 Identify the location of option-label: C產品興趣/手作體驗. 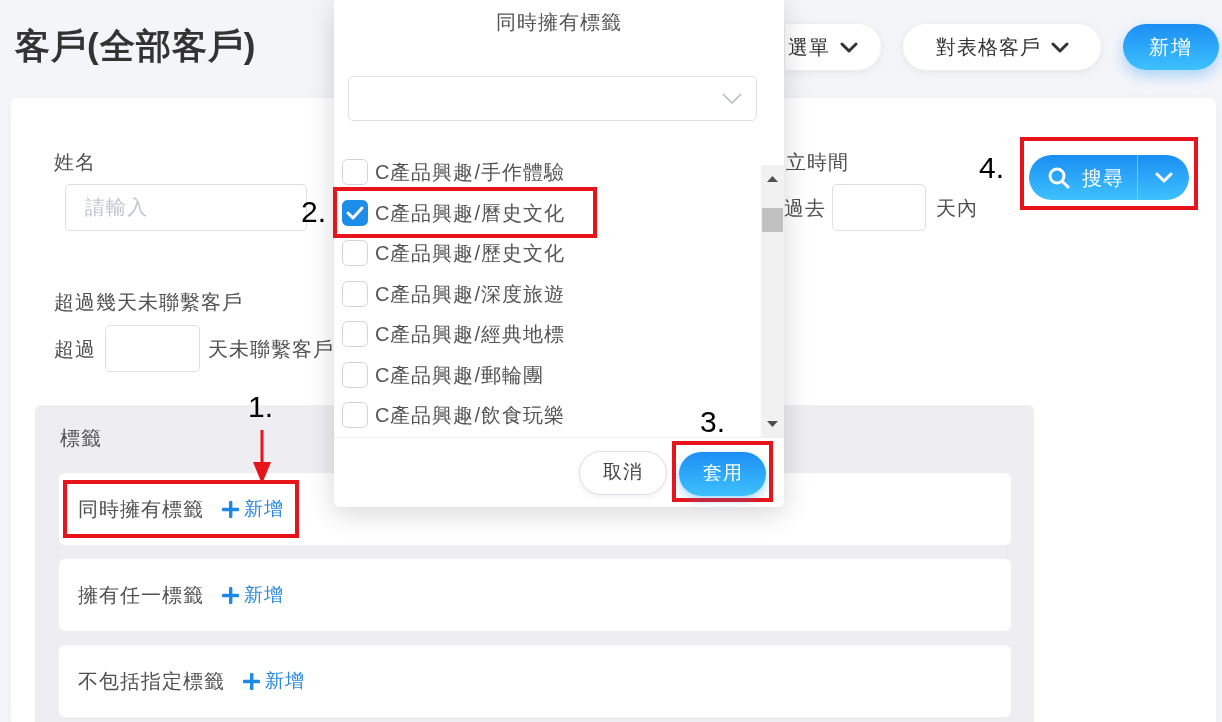
(470, 172).